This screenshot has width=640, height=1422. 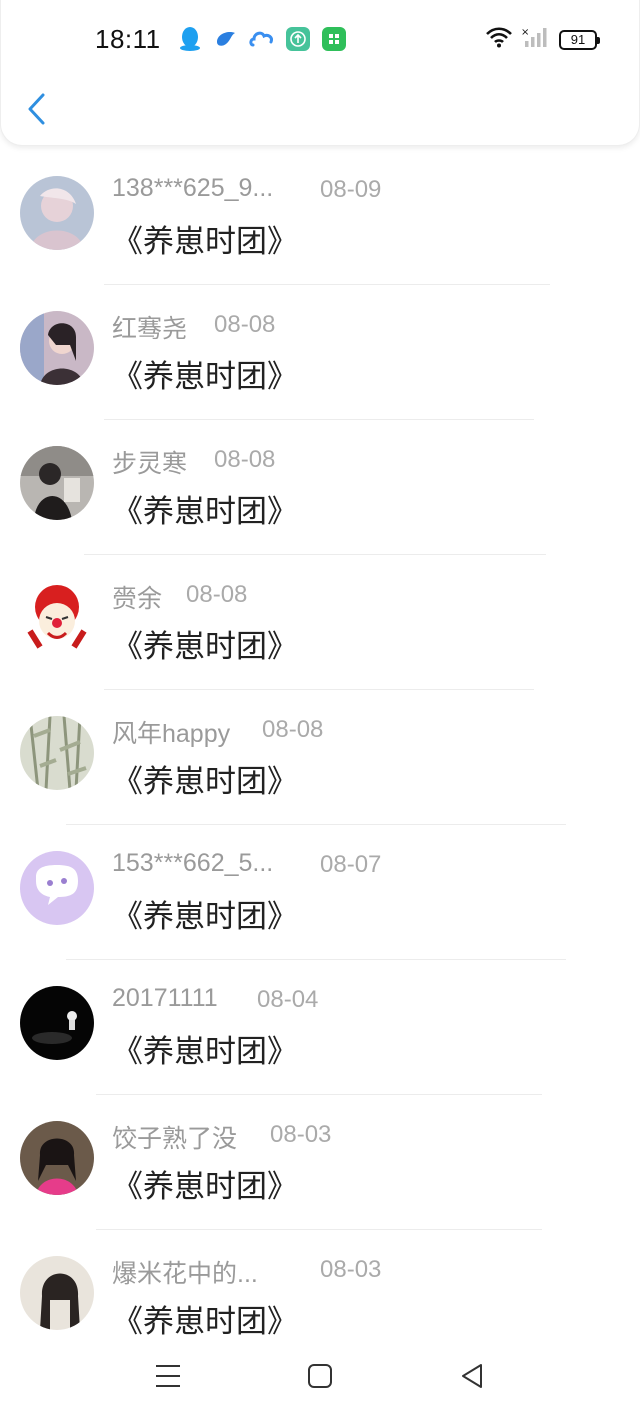 What do you see at coordinates (320, 352) in the screenshot?
I see `list-item: 红骞尧 08-08 《养崽时团》` at bounding box center [320, 352].